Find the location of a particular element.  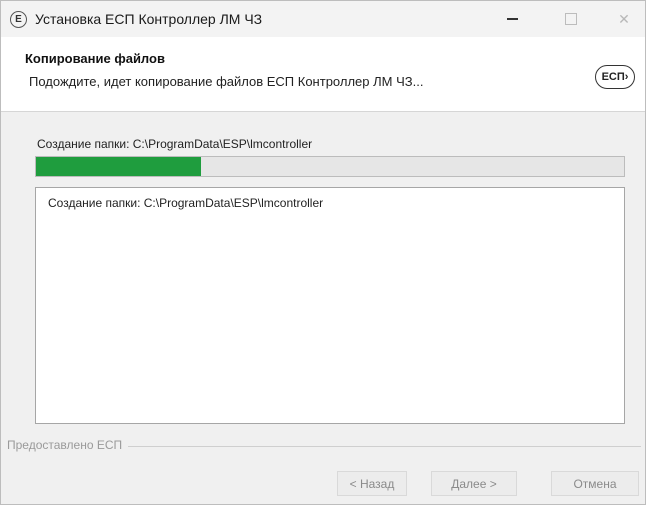

minimize-button is located at coordinates (512, 19).